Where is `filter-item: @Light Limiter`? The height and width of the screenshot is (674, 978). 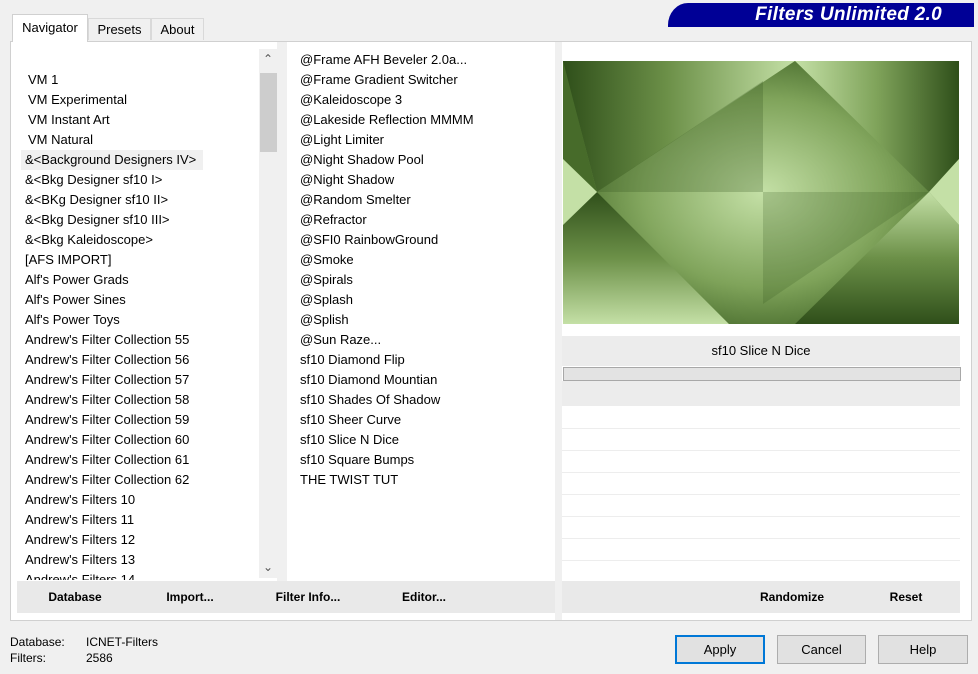
filter-item: @Light Limiter is located at coordinates (423, 140).